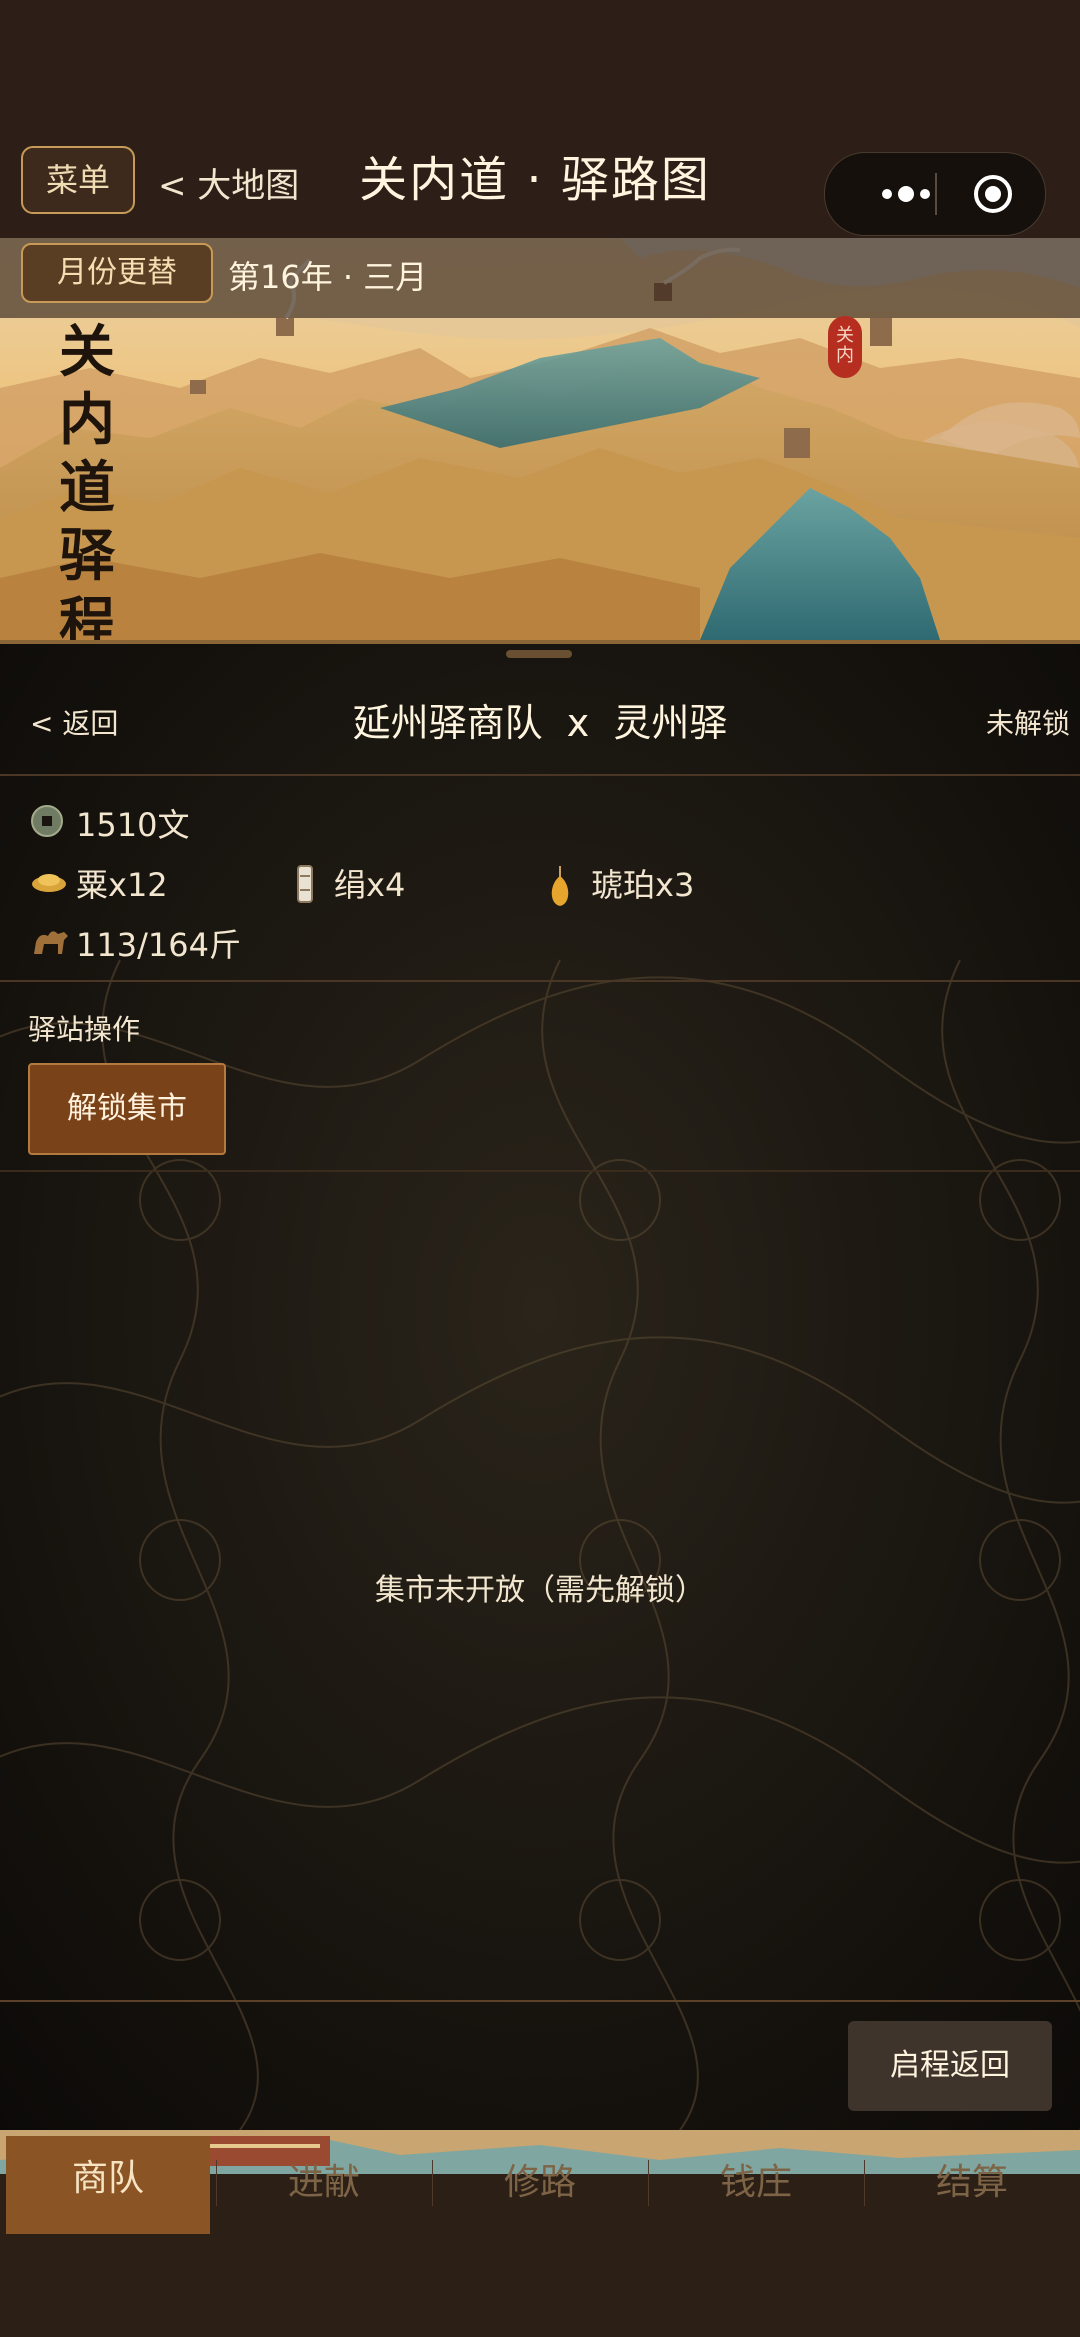 The width and height of the screenshot is (1080, 2337). Describe the element at coordinates (305, 888) in the screenshot. I see `silk-scroll-icon` at that location.